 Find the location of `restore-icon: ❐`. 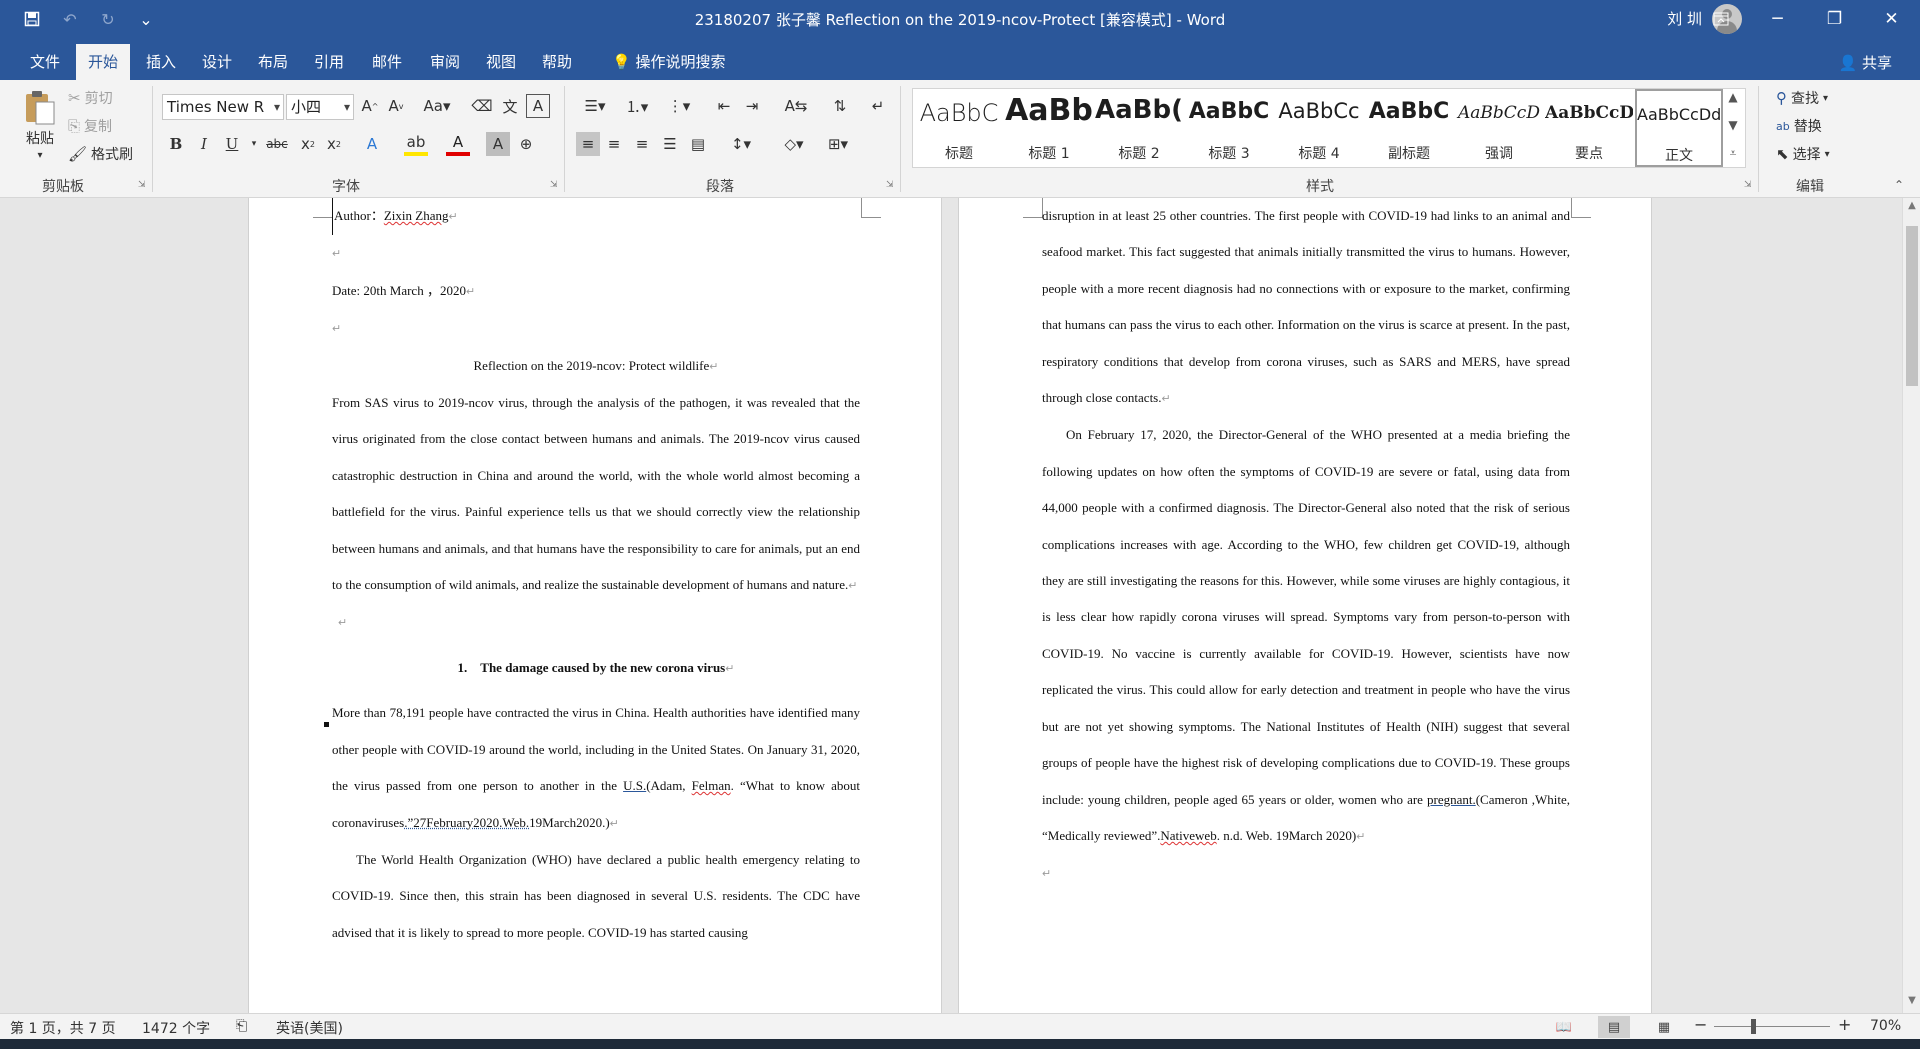

restore-icon: ❐ is located at coordinates (1834, 19).